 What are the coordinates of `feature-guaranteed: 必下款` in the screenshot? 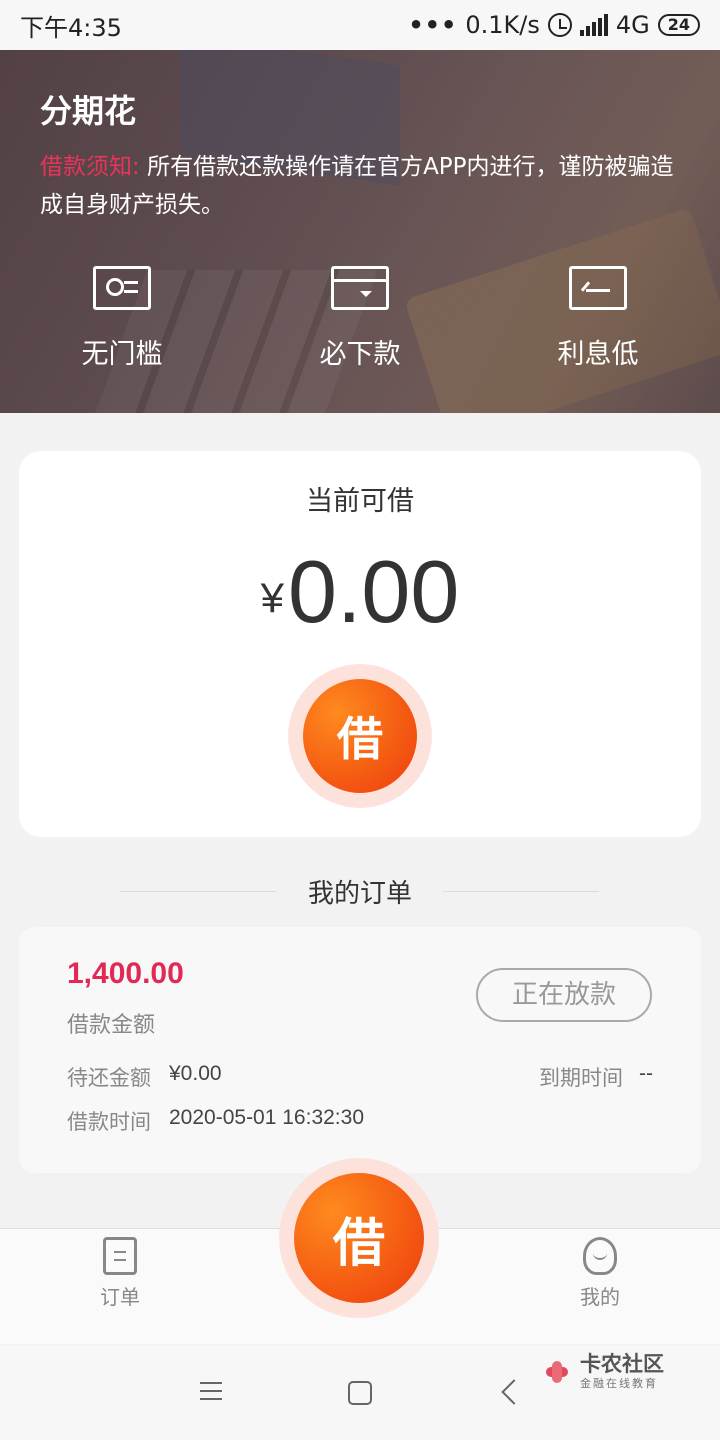 It's located at (360, 316).